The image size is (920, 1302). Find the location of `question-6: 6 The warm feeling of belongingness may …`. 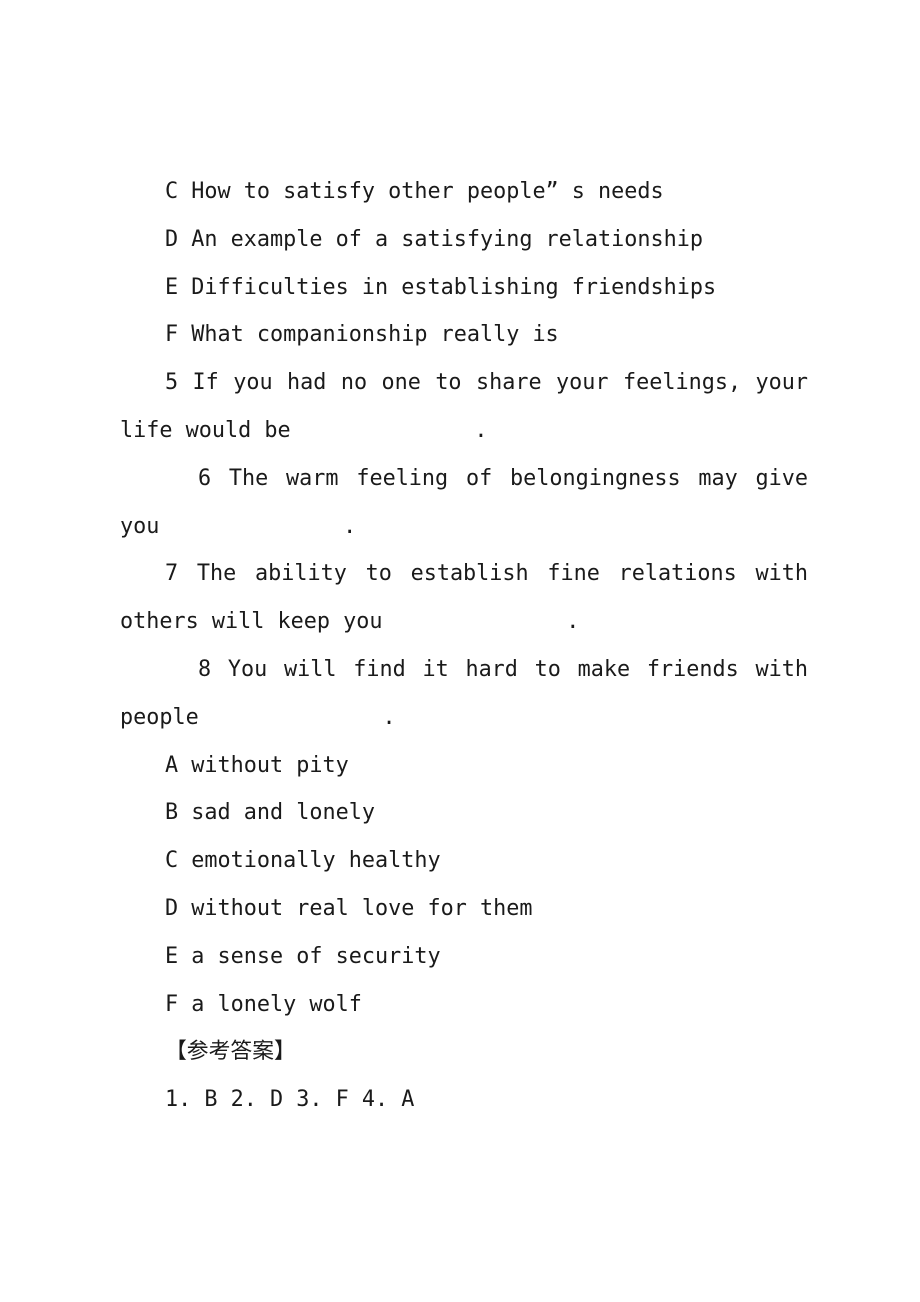

question-6: 6 The warm feeling of belongingness may … is located at coordinates (464, 503).